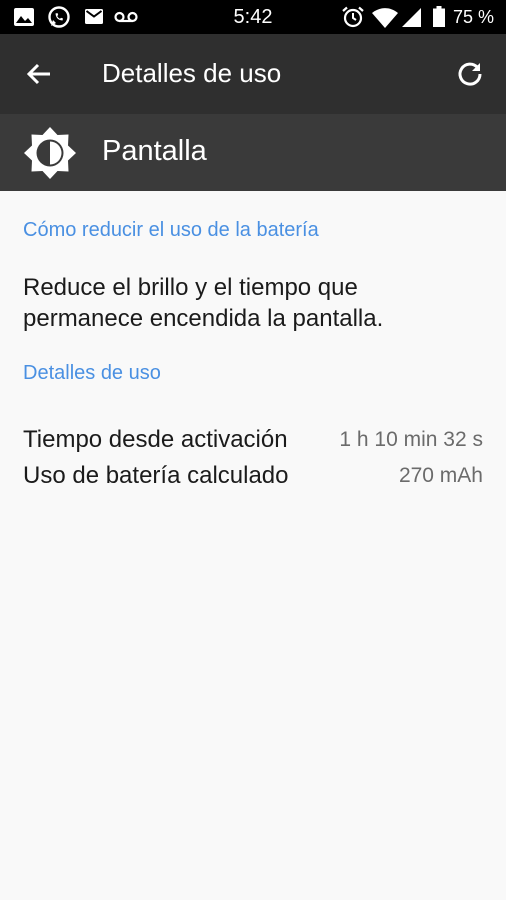  I want to click on signal-icon, so click(411, 20).